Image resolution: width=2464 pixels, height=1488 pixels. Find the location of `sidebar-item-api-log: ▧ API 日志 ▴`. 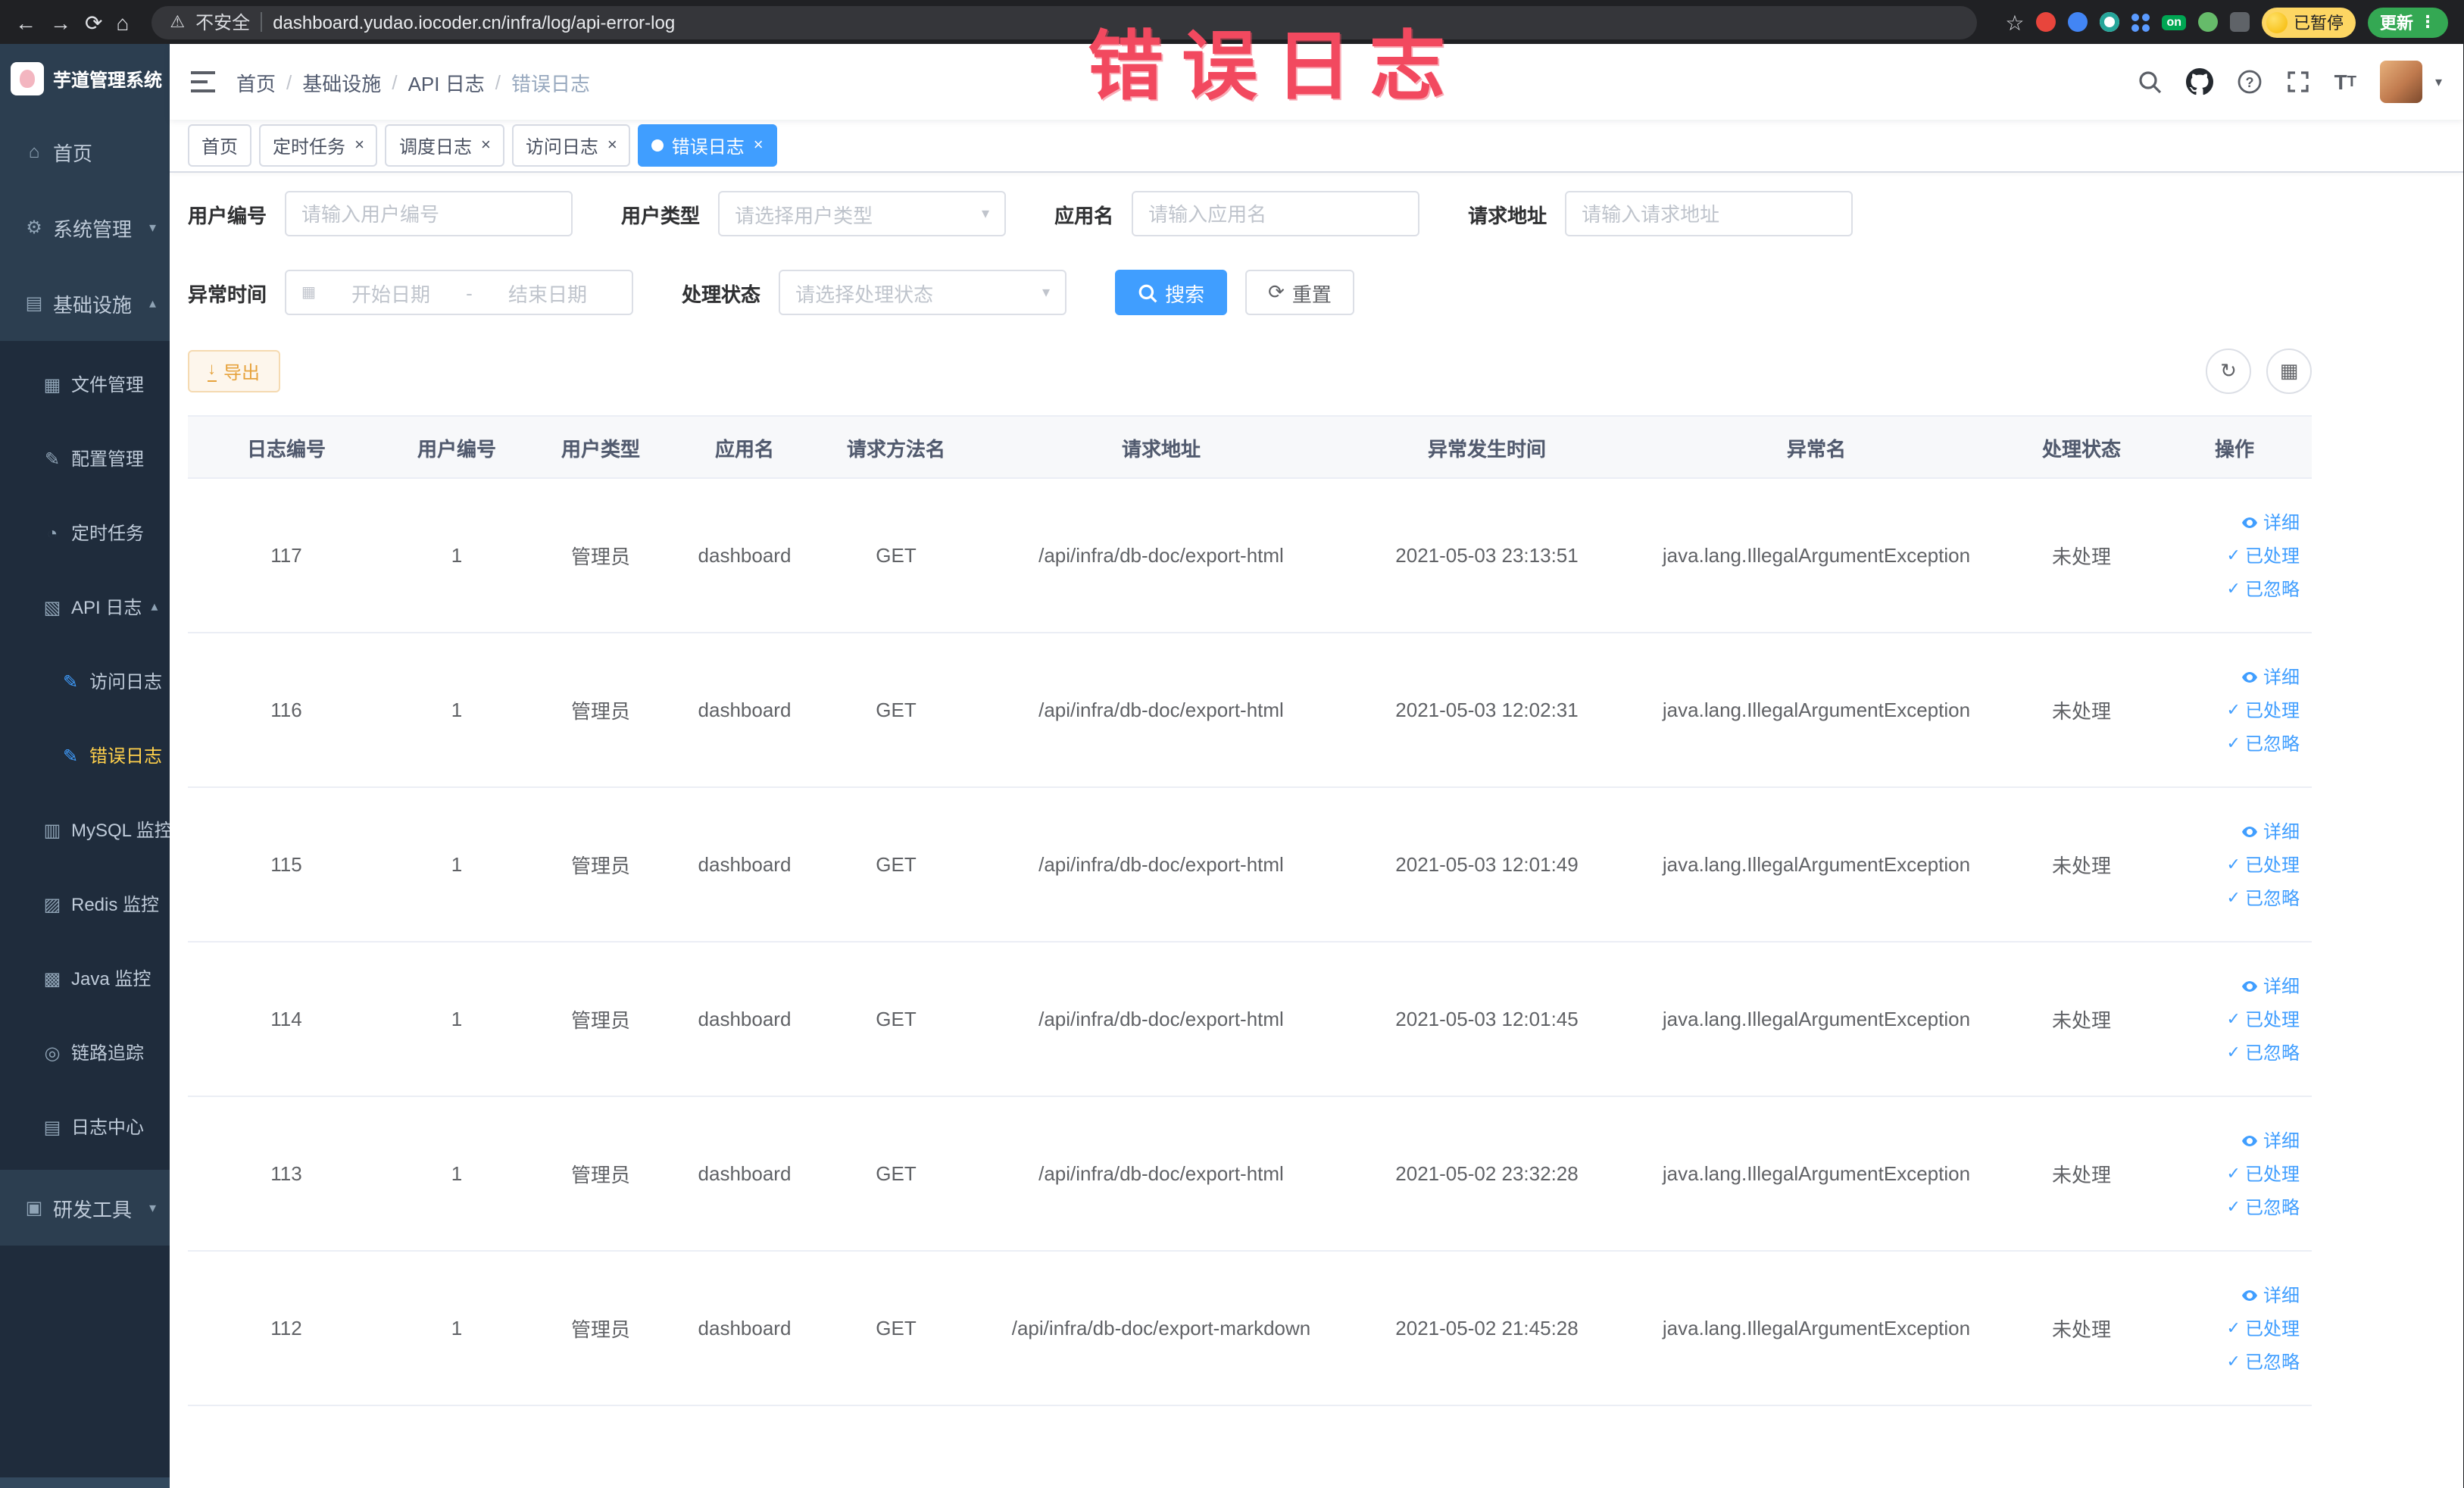

sidebar-item-api-log: ▧ API 日志 ▴ is located at coordinates (85, 607).